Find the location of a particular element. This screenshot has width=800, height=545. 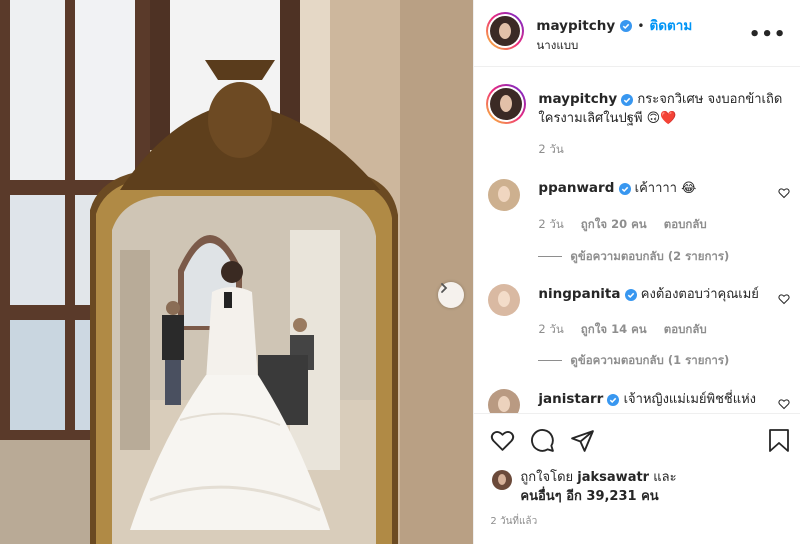

comment-meta: 2 วัน ถูกใจ 14 คน ตอบกลับ is located at coordinates (622, 328).